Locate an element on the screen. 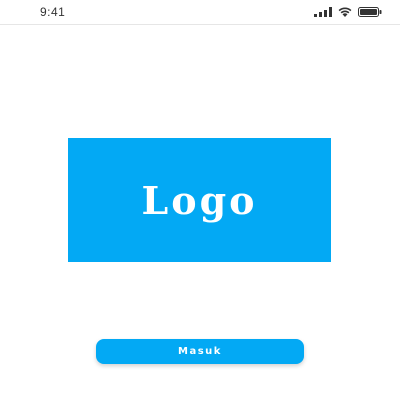 The height and width of the screenshot is (400, 400). status-bar: 9:41 is located at coordinates (200, 12).